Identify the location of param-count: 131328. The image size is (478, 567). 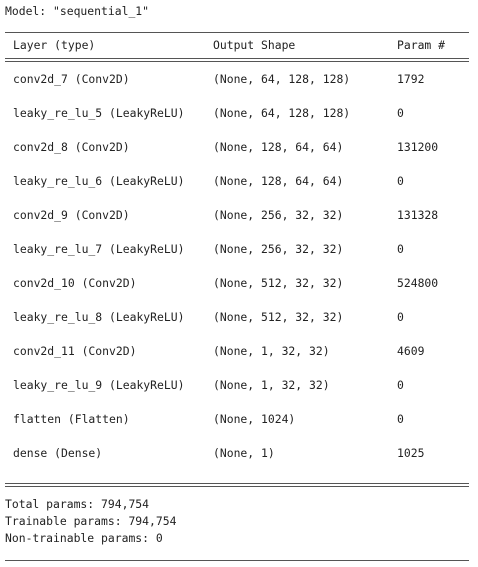
(418, 215).